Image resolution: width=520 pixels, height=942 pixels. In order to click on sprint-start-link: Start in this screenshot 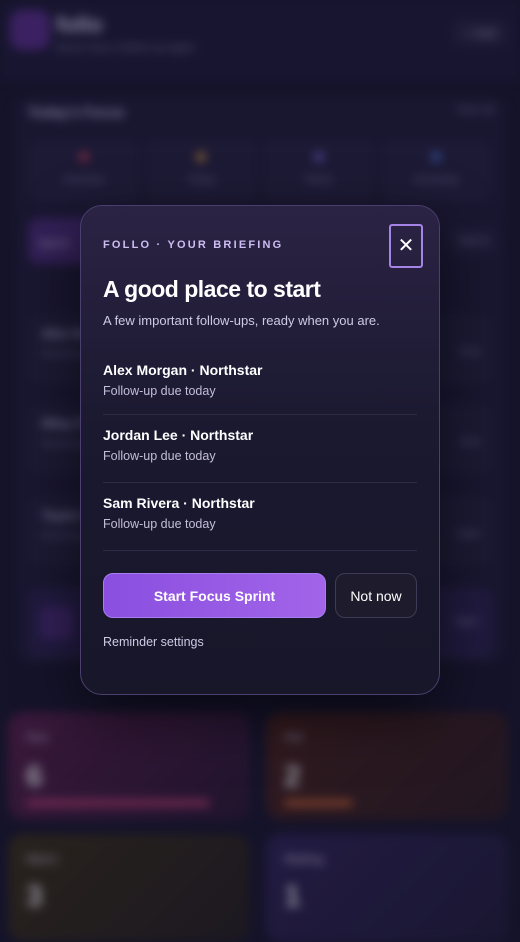, I will do `click(466, 622)`.